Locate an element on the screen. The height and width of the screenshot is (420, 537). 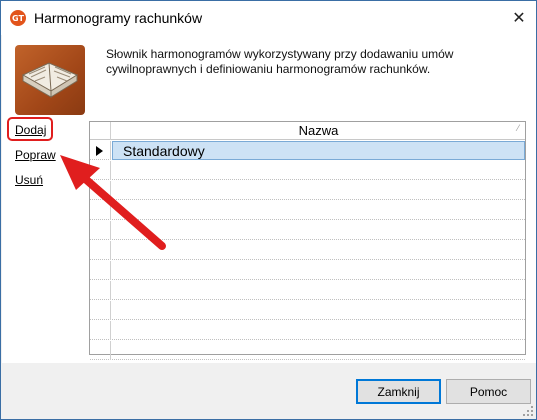
close-button: Zamknij is located at coordinates (398, 391).